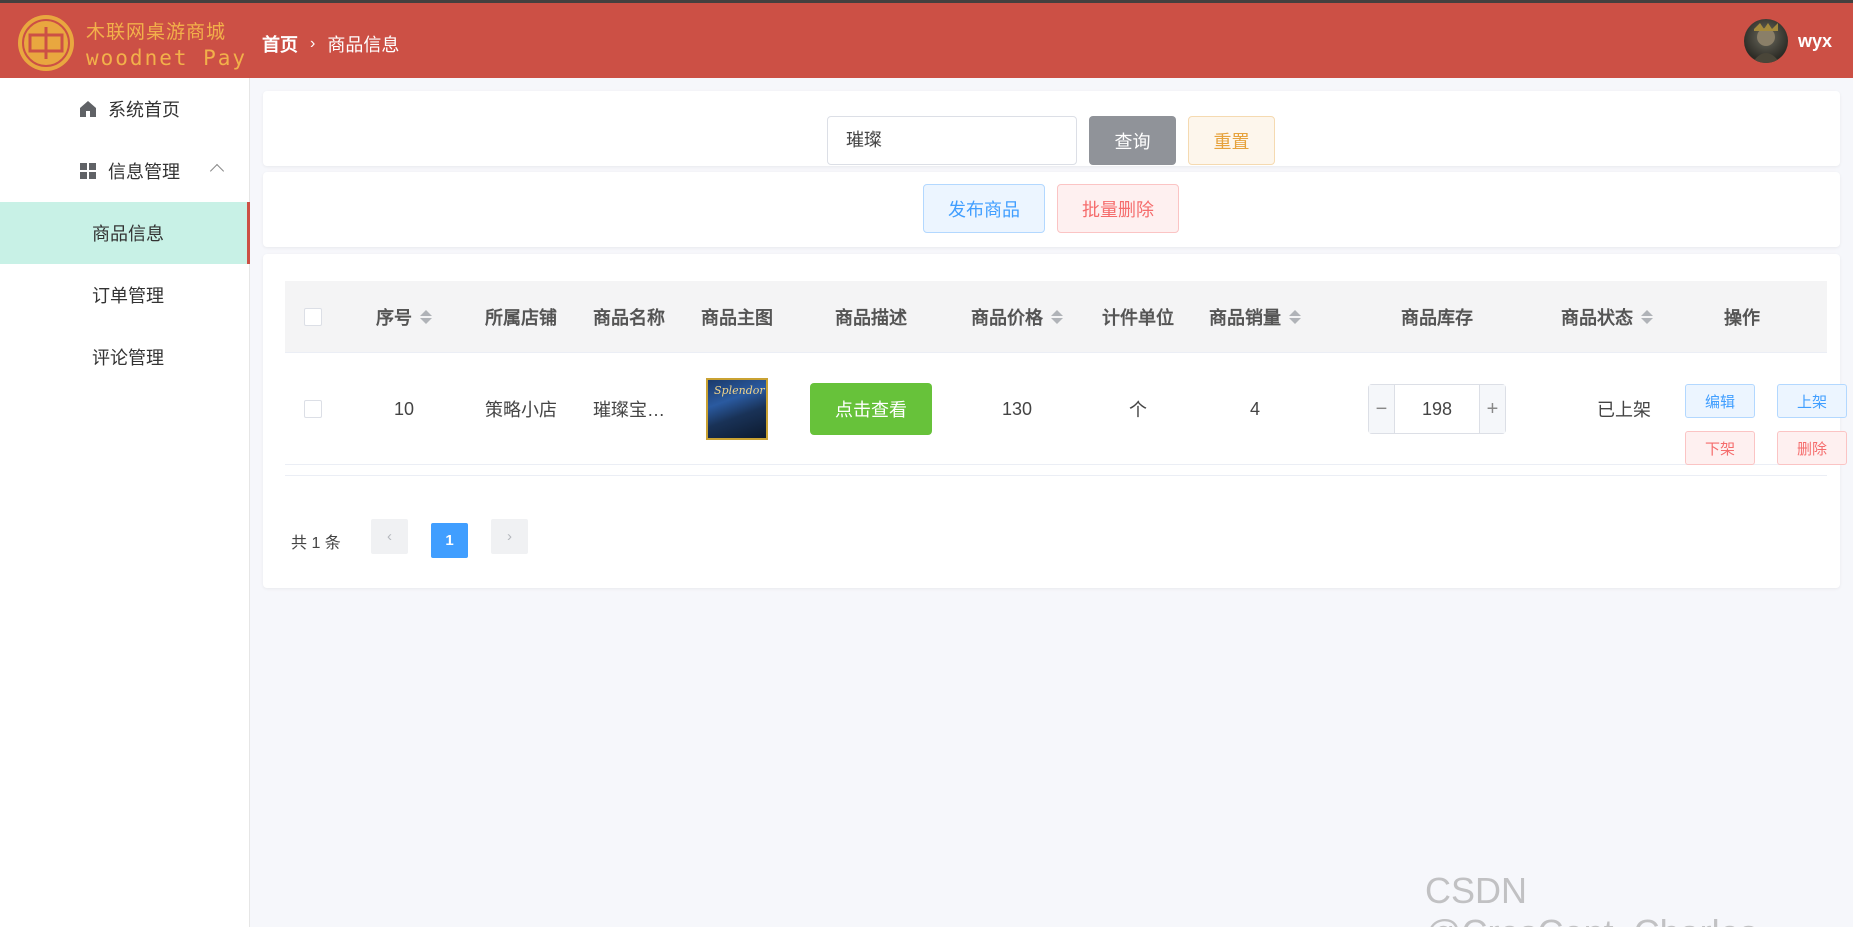  I want to click on select-all-cell, so click(313, 317).